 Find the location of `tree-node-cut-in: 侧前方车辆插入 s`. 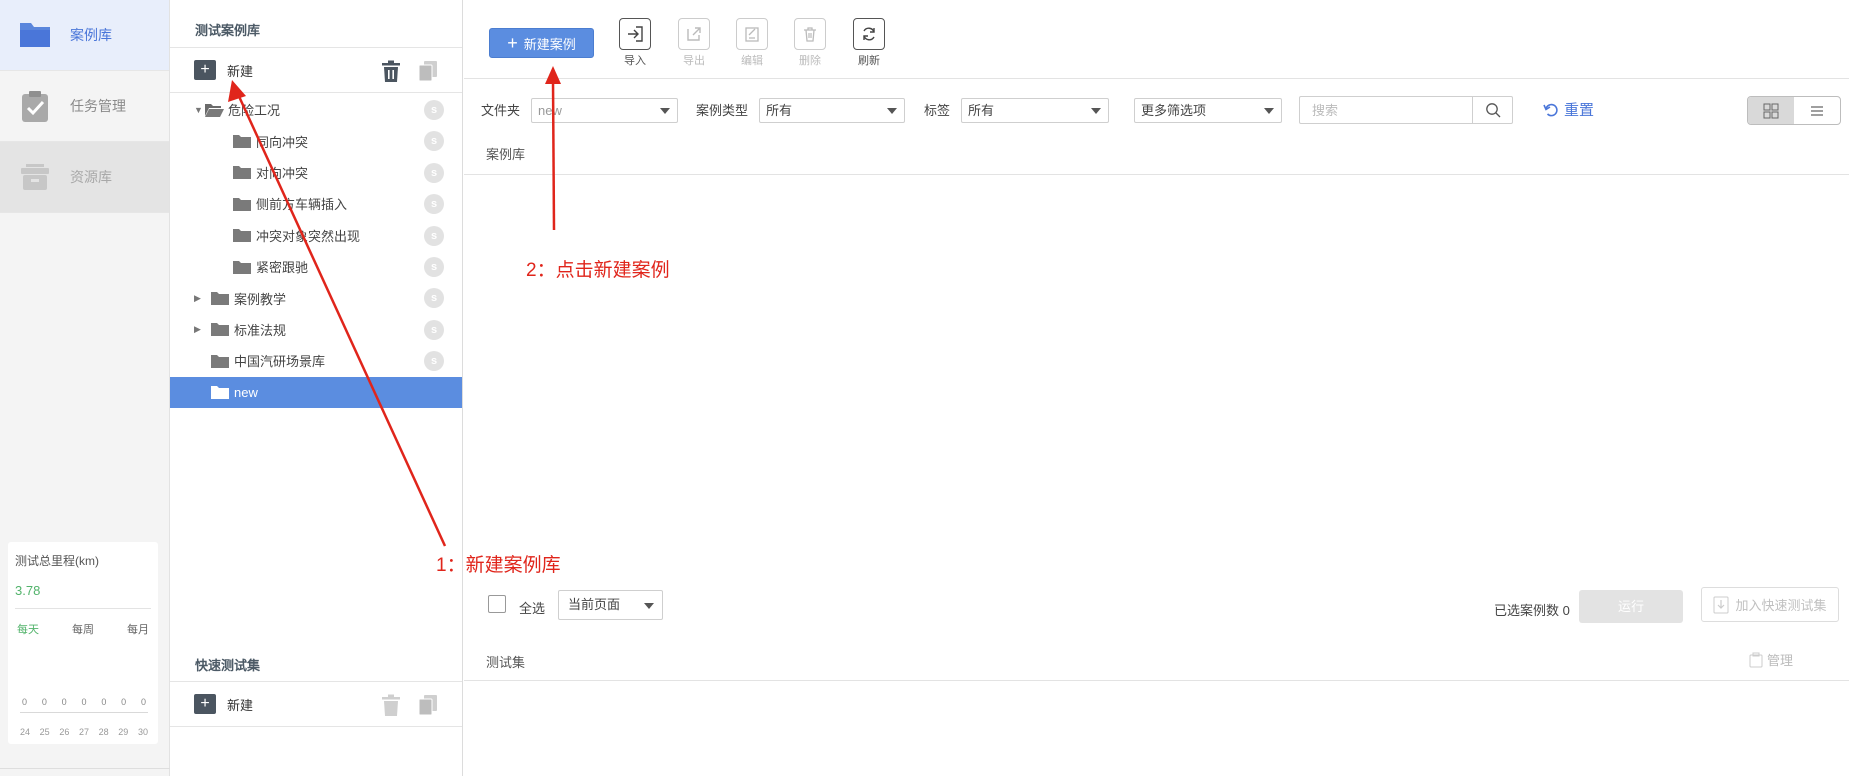

tree-node-cut-in: 侧前方车辆插入 s is located at coordinates (316, 203).